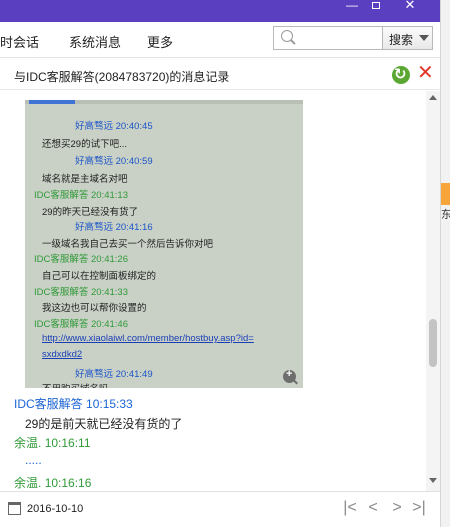 The height and width of the screenshot is (527, 450). I want to click on window-titlebar: — ✕, so click(225, 11).